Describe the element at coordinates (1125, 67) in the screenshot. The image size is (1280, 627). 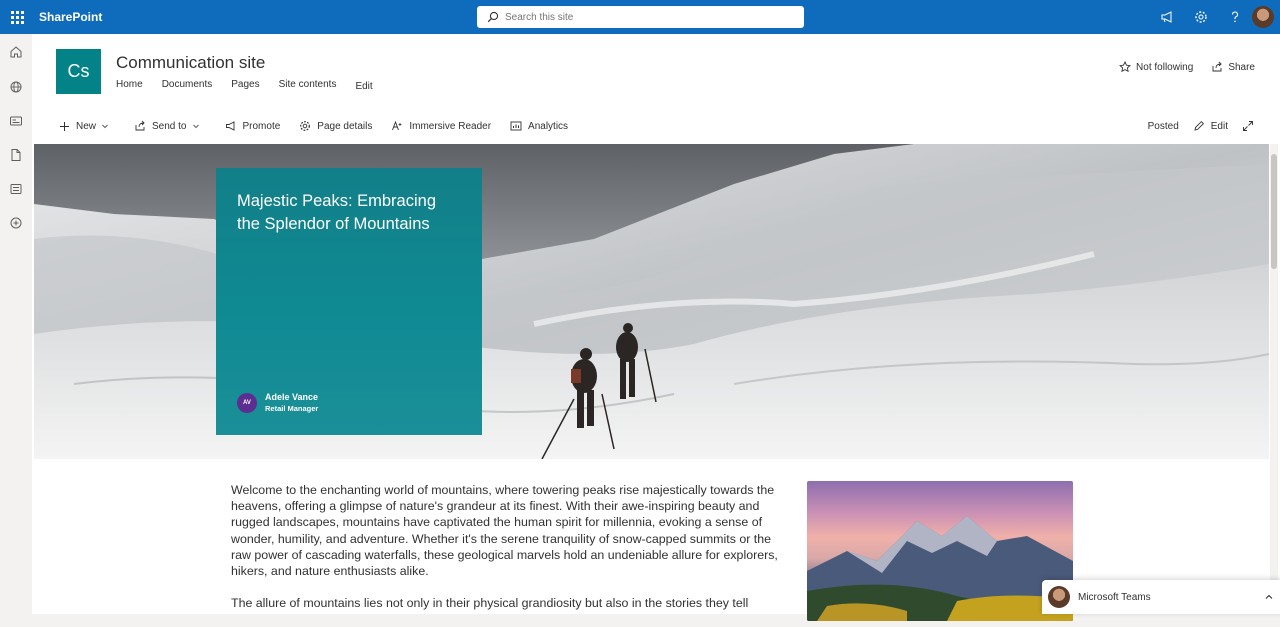
I see `star-icon` at that location.